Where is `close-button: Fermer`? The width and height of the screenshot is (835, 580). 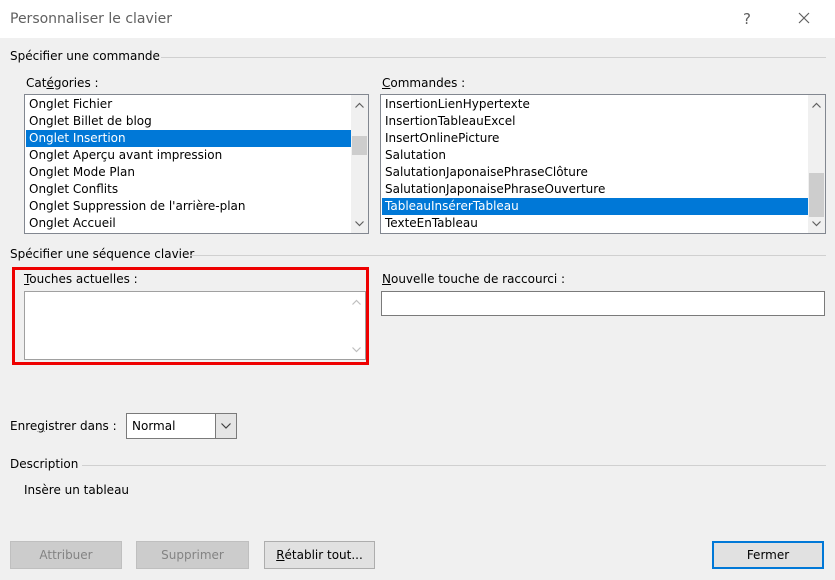
close-button: Fermer is located at coordinates (768, 555).